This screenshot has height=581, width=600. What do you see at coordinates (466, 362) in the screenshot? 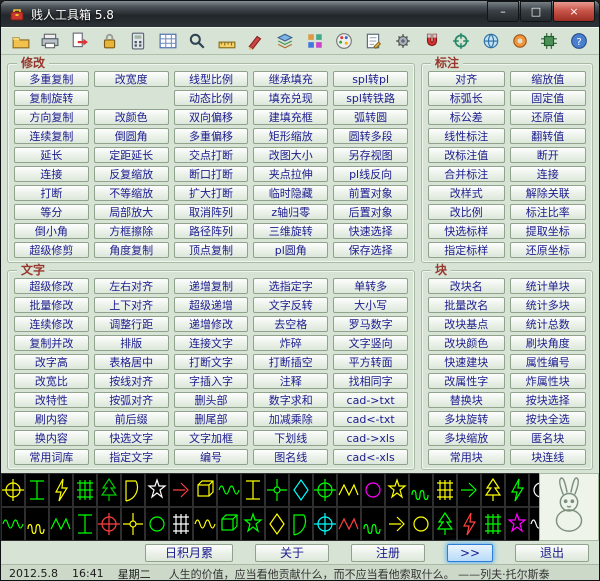
I see `tool-button: 快速建块` at bounding box center [466, 362].